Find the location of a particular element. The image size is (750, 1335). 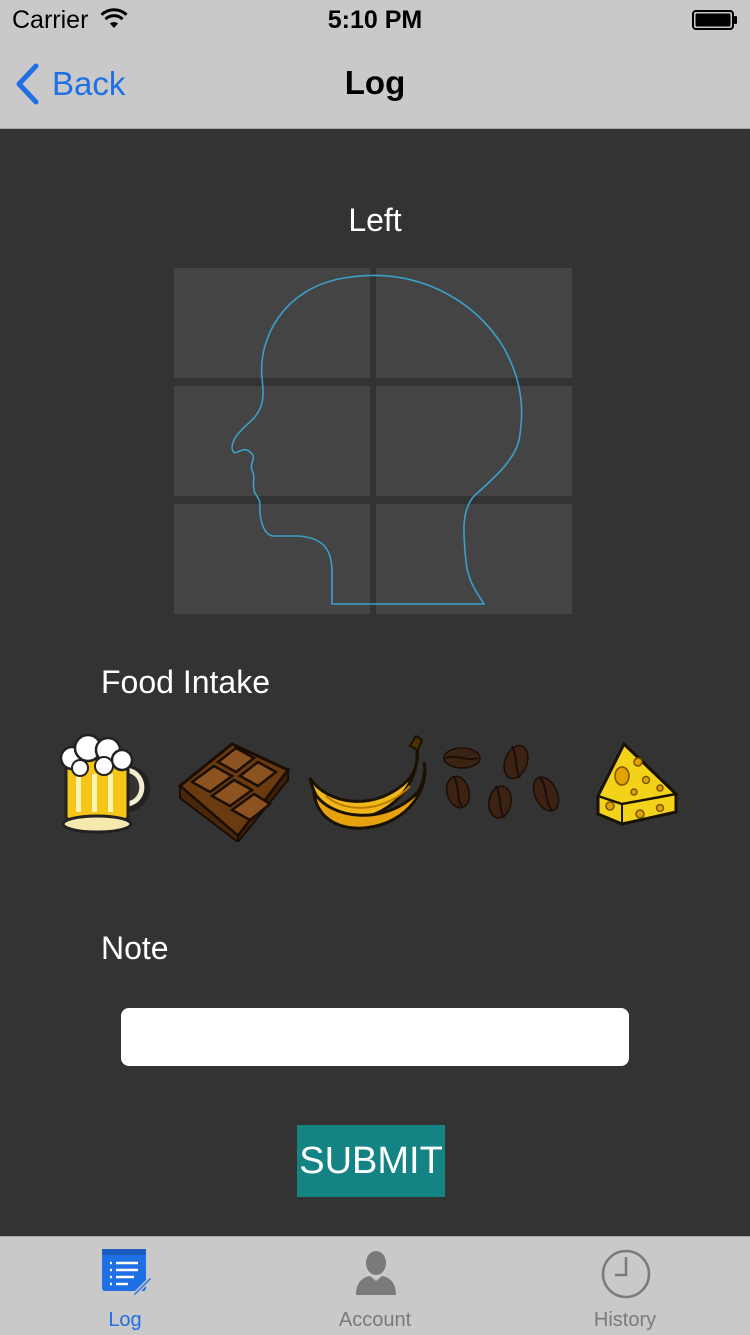

tab-account-label: Account is located at coordinates (375, 1320).